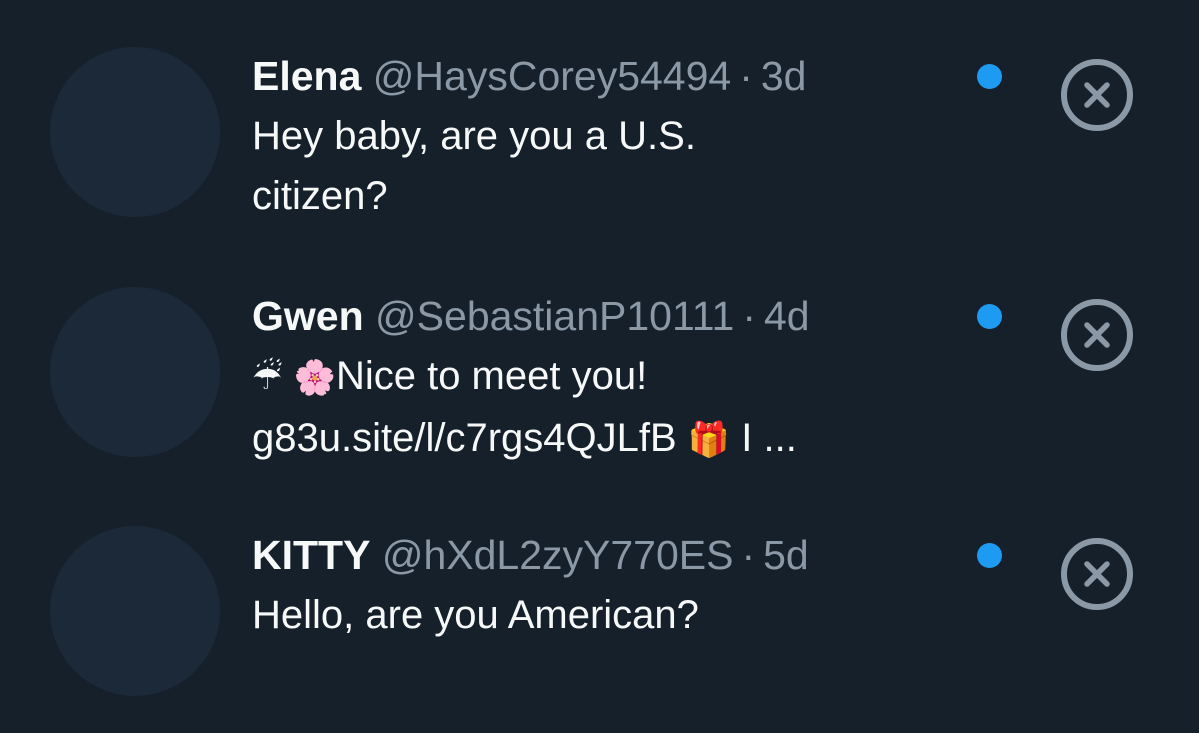  Describe the element at coordinates (308, 316) in the screenshot. I see `sender-name: Gwen` at that location.